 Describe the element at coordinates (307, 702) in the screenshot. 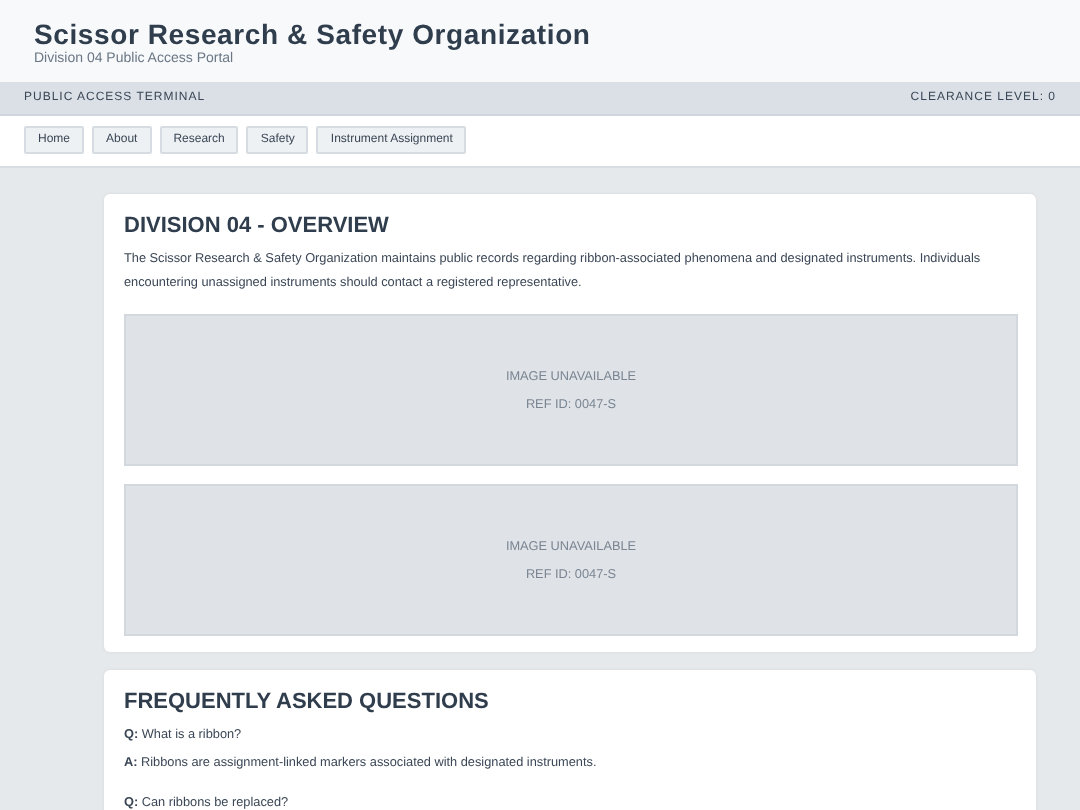

I see `section-heading: FREQUENTLY ASKED QUESTIONS` at that location.